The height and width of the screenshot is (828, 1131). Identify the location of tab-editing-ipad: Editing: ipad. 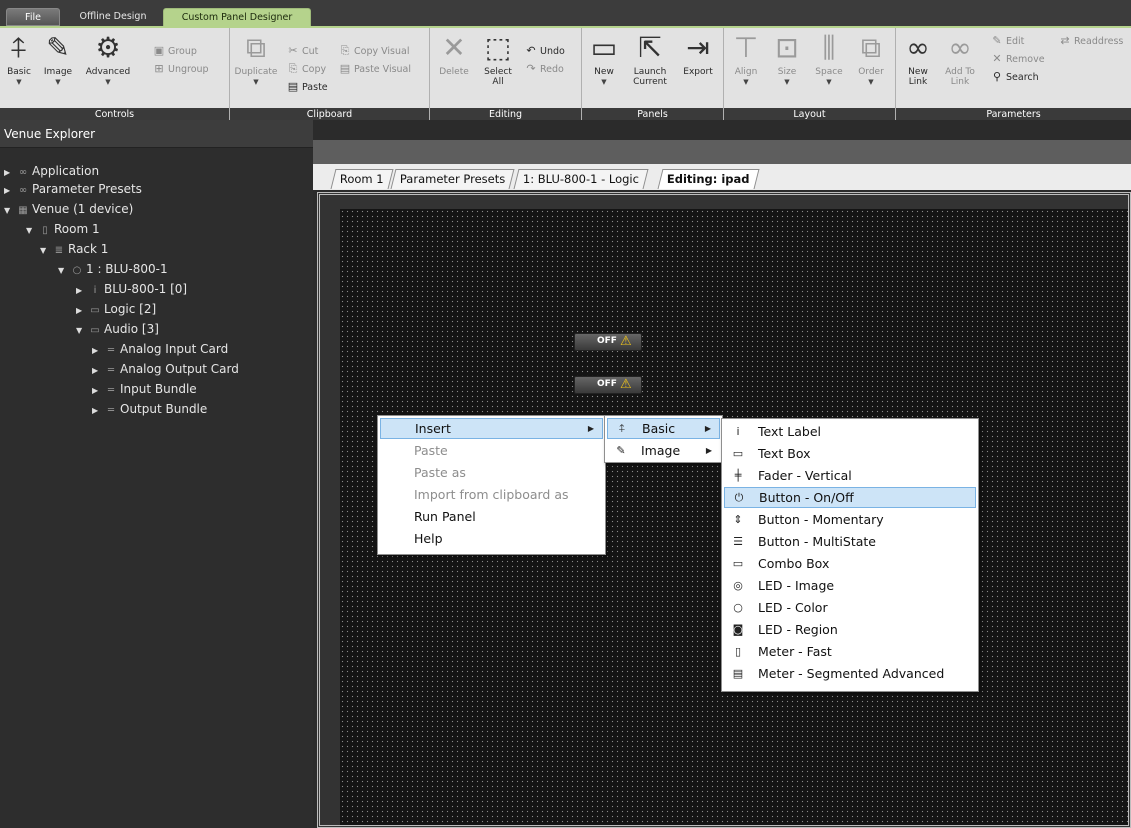
(708, 179).